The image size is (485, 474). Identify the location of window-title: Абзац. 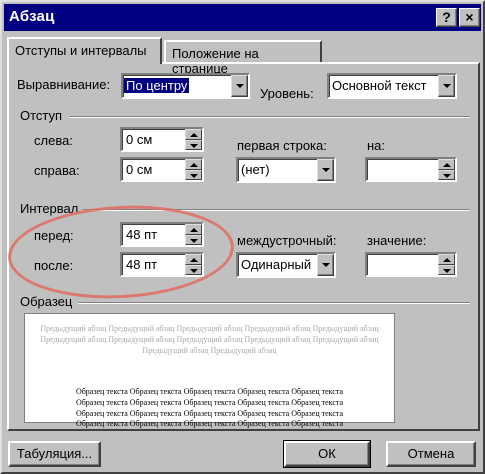
(32, 16).